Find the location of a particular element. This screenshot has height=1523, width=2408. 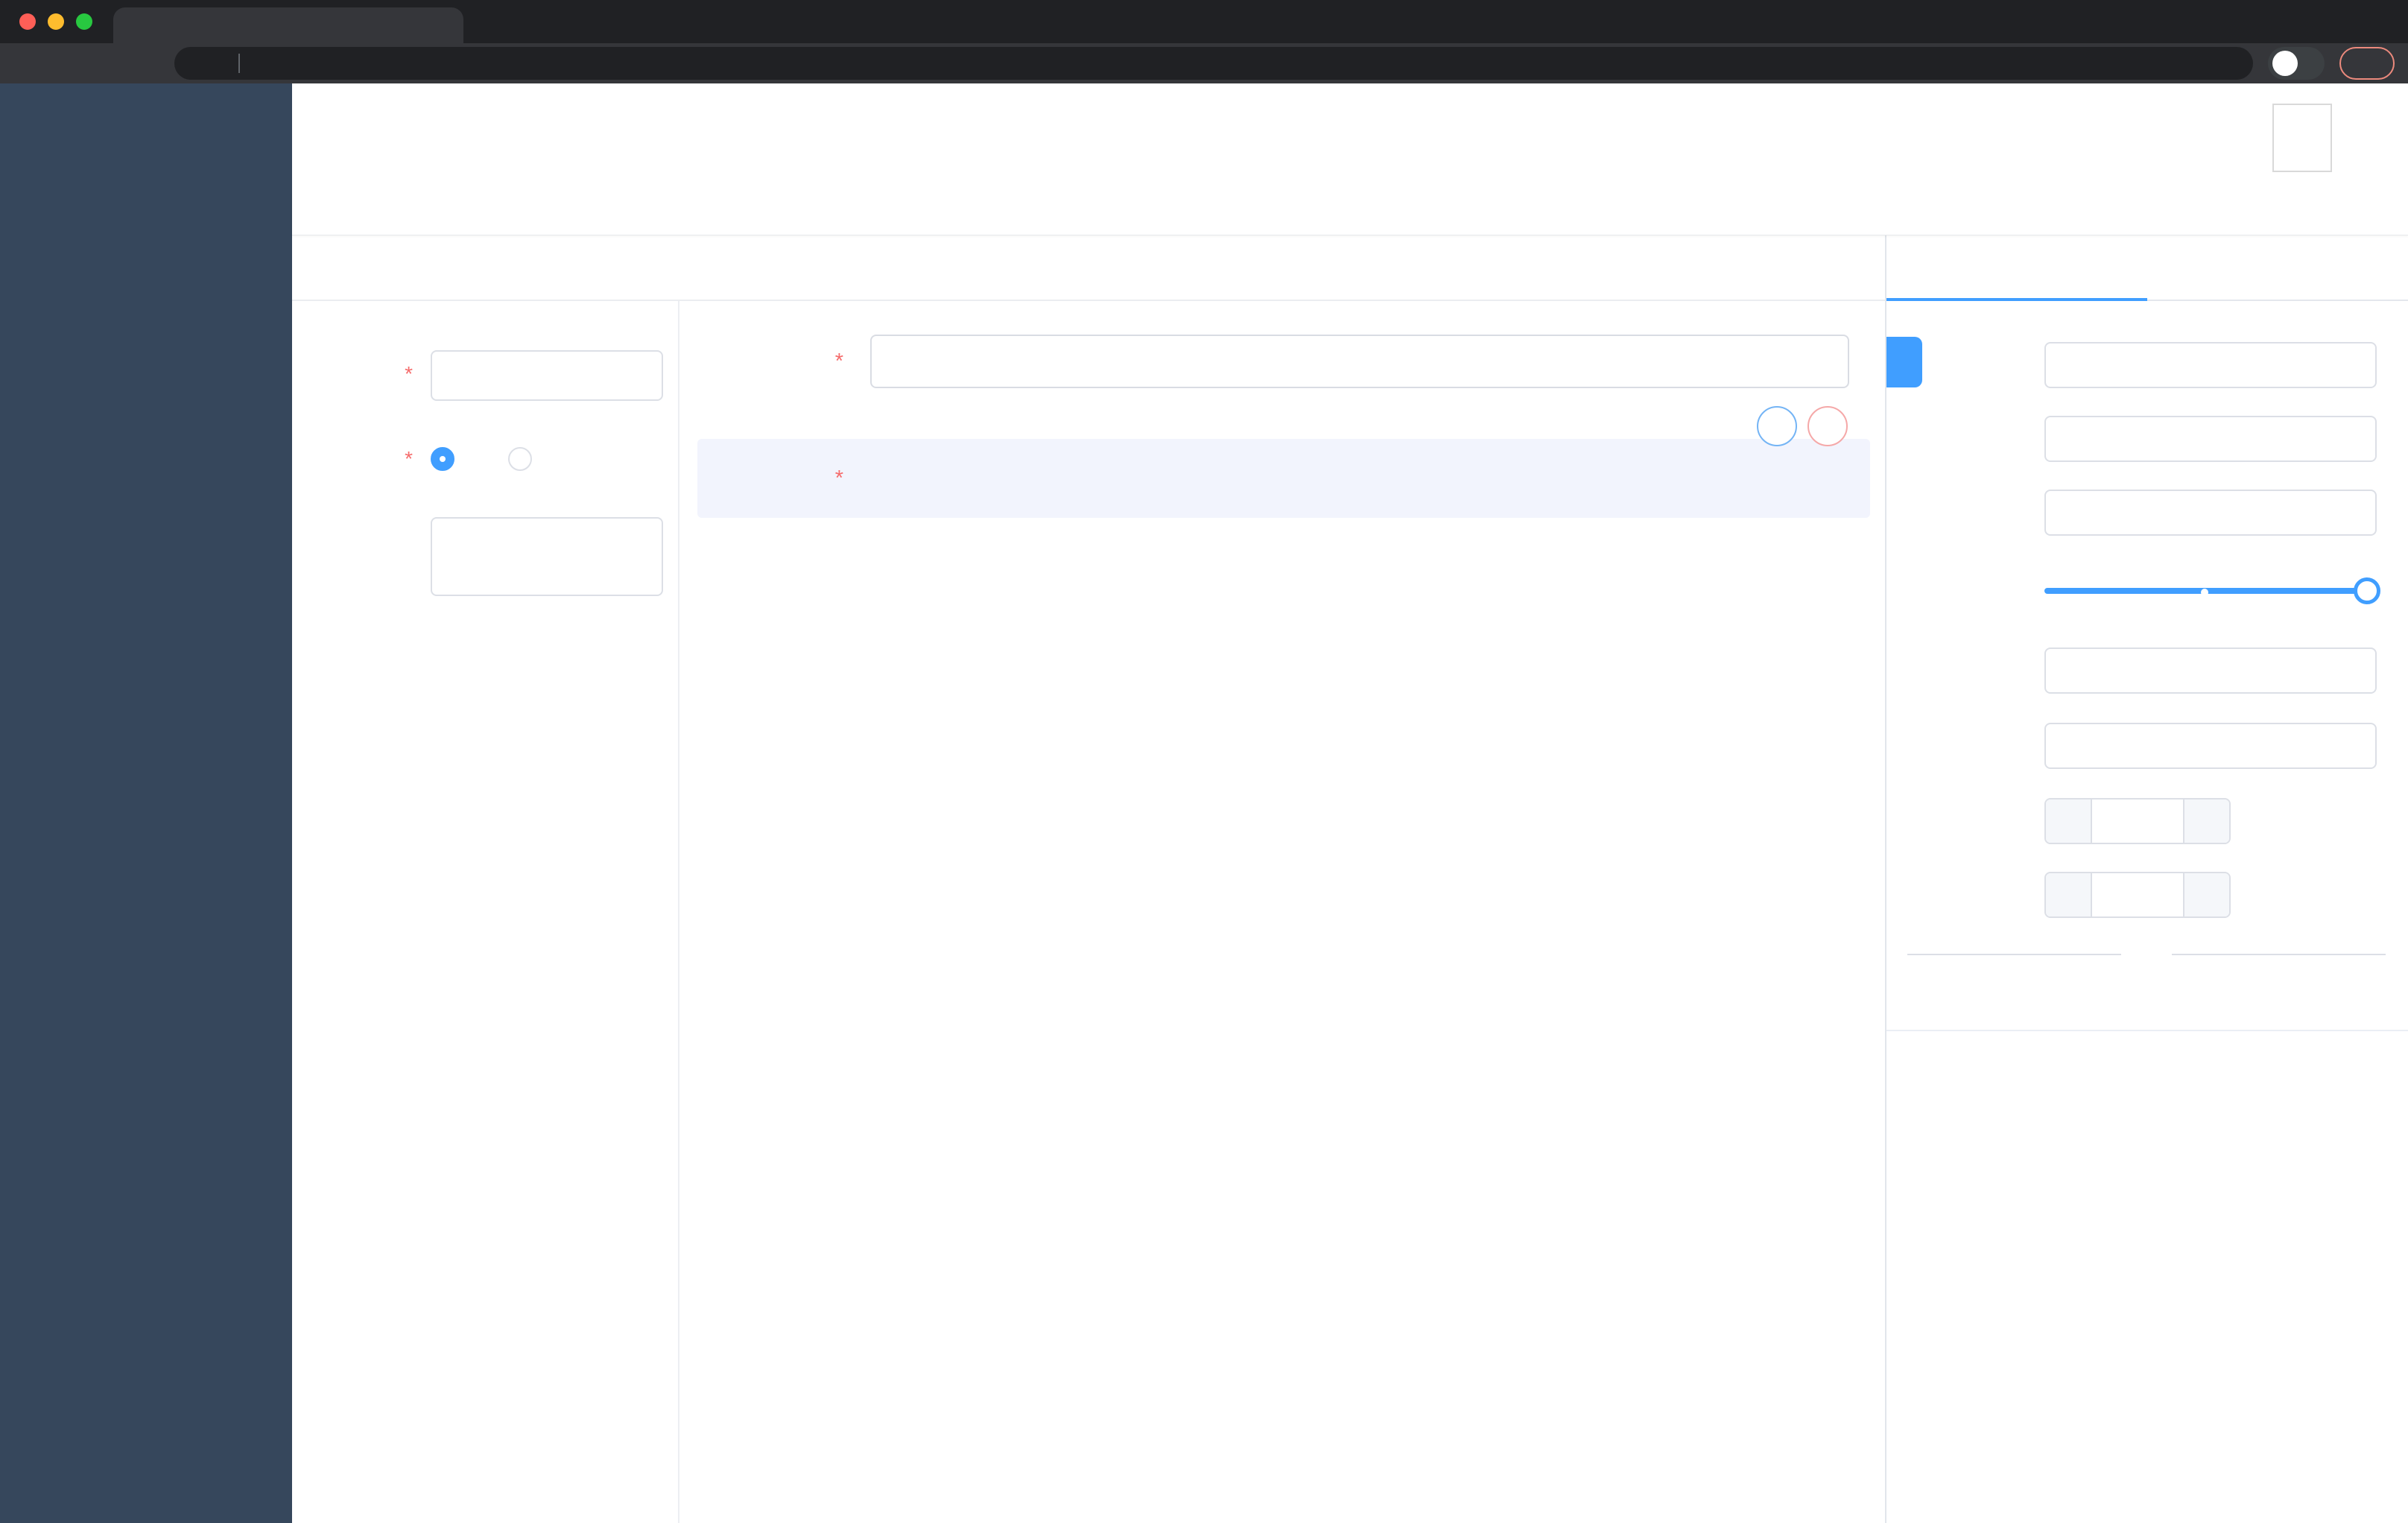

header-actions is located at coordinates (2167, 138).